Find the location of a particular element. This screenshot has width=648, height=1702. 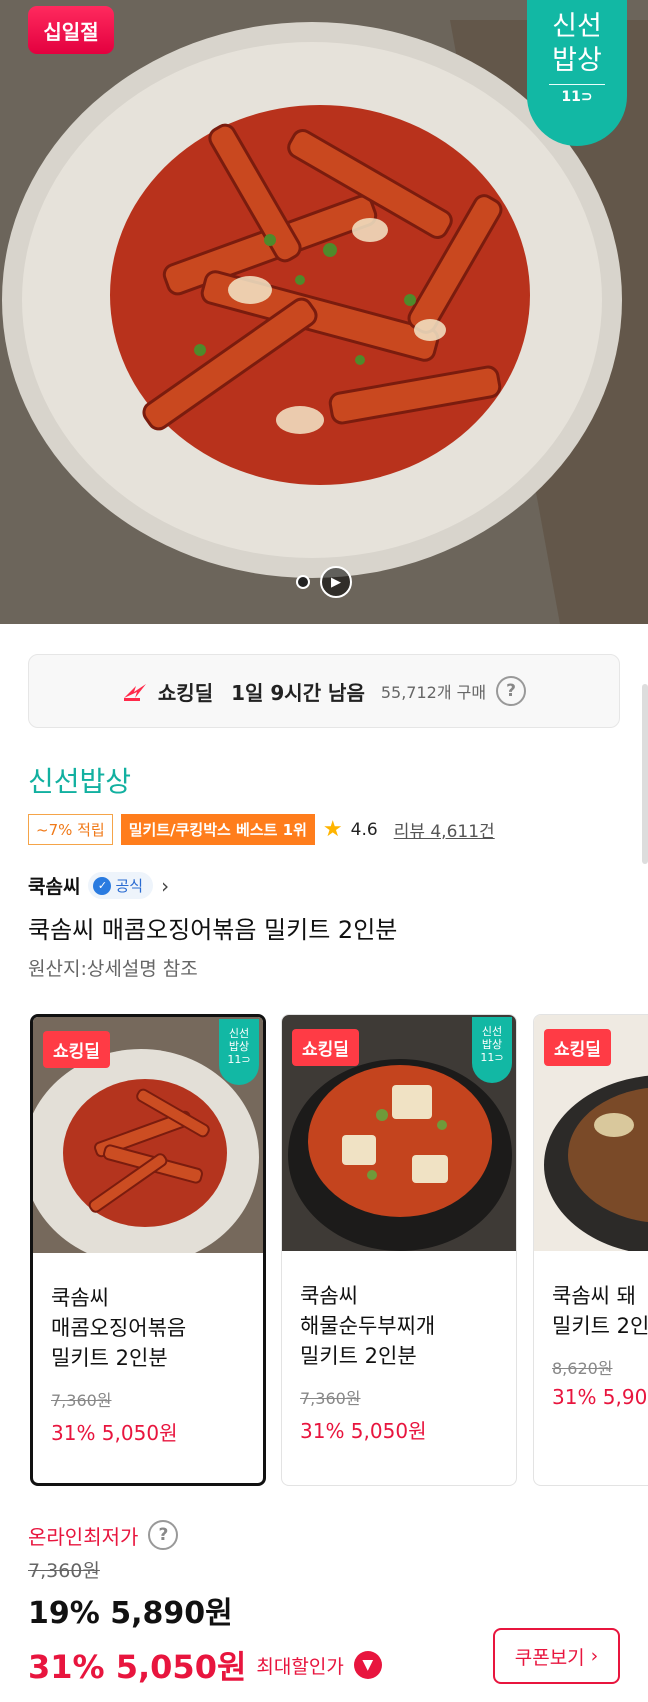

max-discount-row: 31% 5,050원 최대할인가 ▼ is located at coordinates (205, 1665).